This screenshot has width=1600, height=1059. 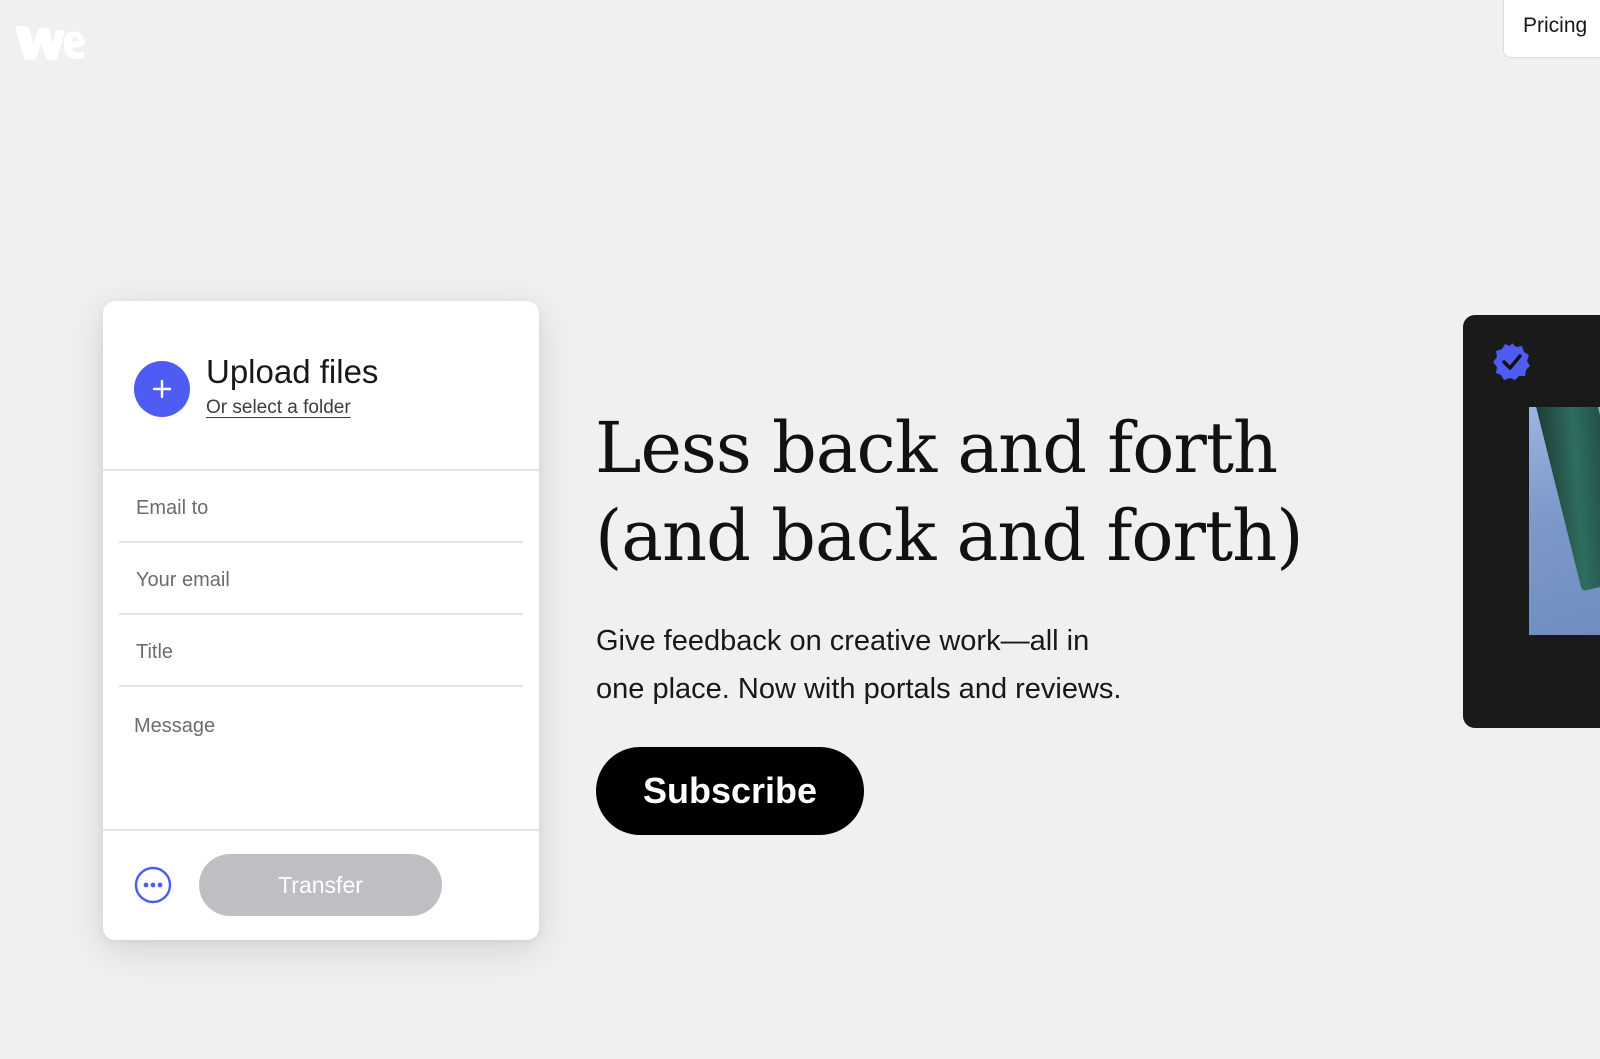 I want to click on title-input, so click(x=321, y=652).